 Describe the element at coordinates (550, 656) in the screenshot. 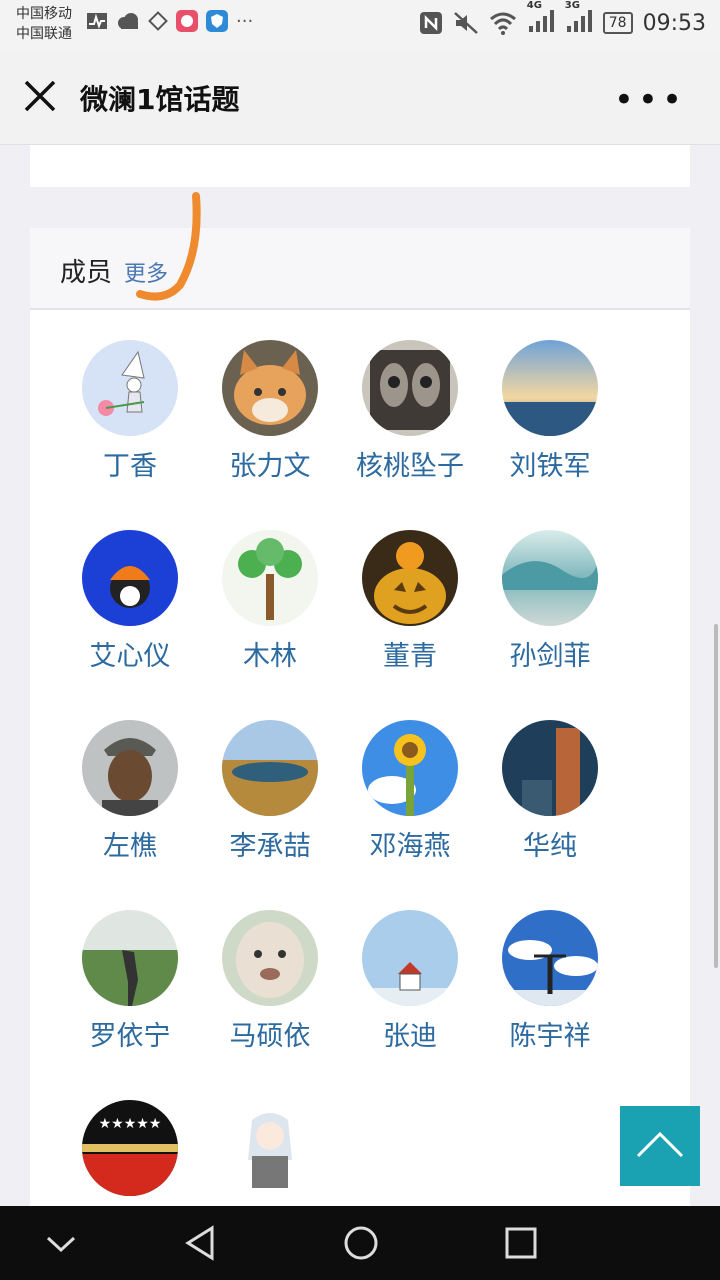

I see `member-name: 孙剑菲` at that location.